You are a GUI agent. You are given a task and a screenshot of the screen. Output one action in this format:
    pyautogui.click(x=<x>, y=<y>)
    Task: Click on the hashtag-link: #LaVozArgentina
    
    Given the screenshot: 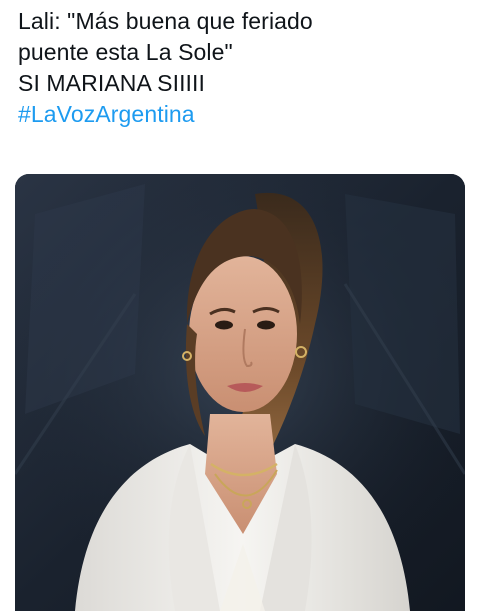 What is the action you would take?
    pyautogui.click(x=240, y=114)
    